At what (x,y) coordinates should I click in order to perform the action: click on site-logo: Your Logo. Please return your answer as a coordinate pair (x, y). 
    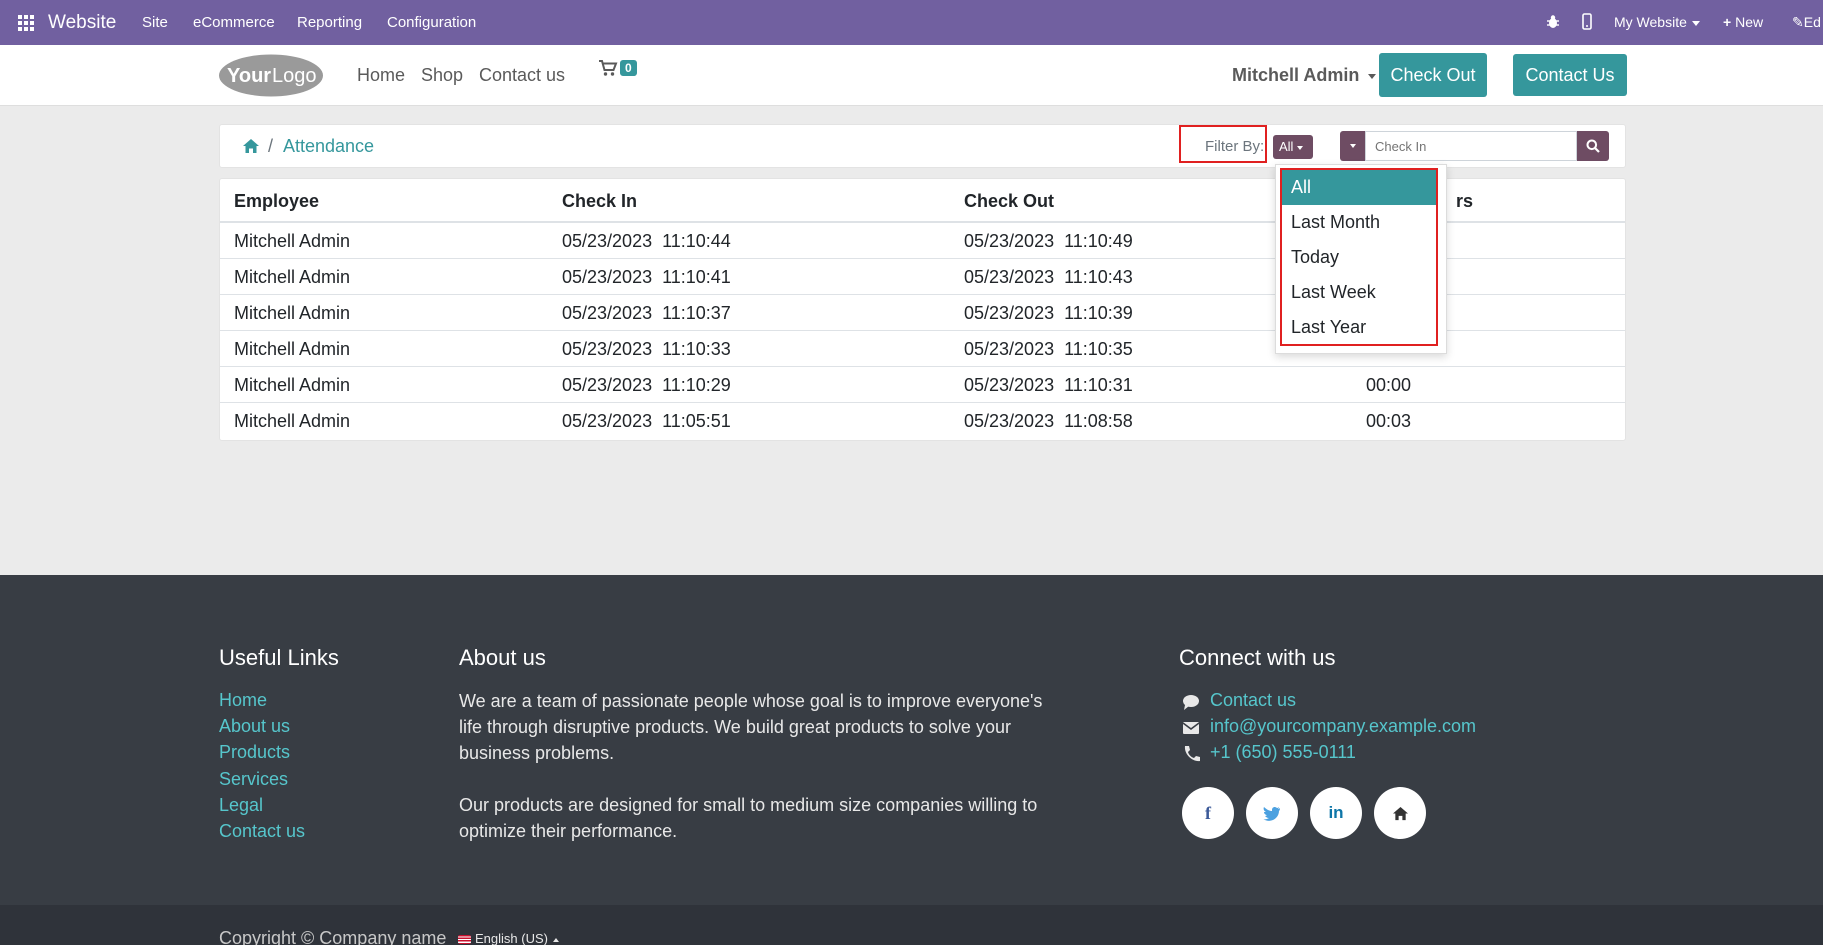
    Looking at the image, I should click on (271, 75).